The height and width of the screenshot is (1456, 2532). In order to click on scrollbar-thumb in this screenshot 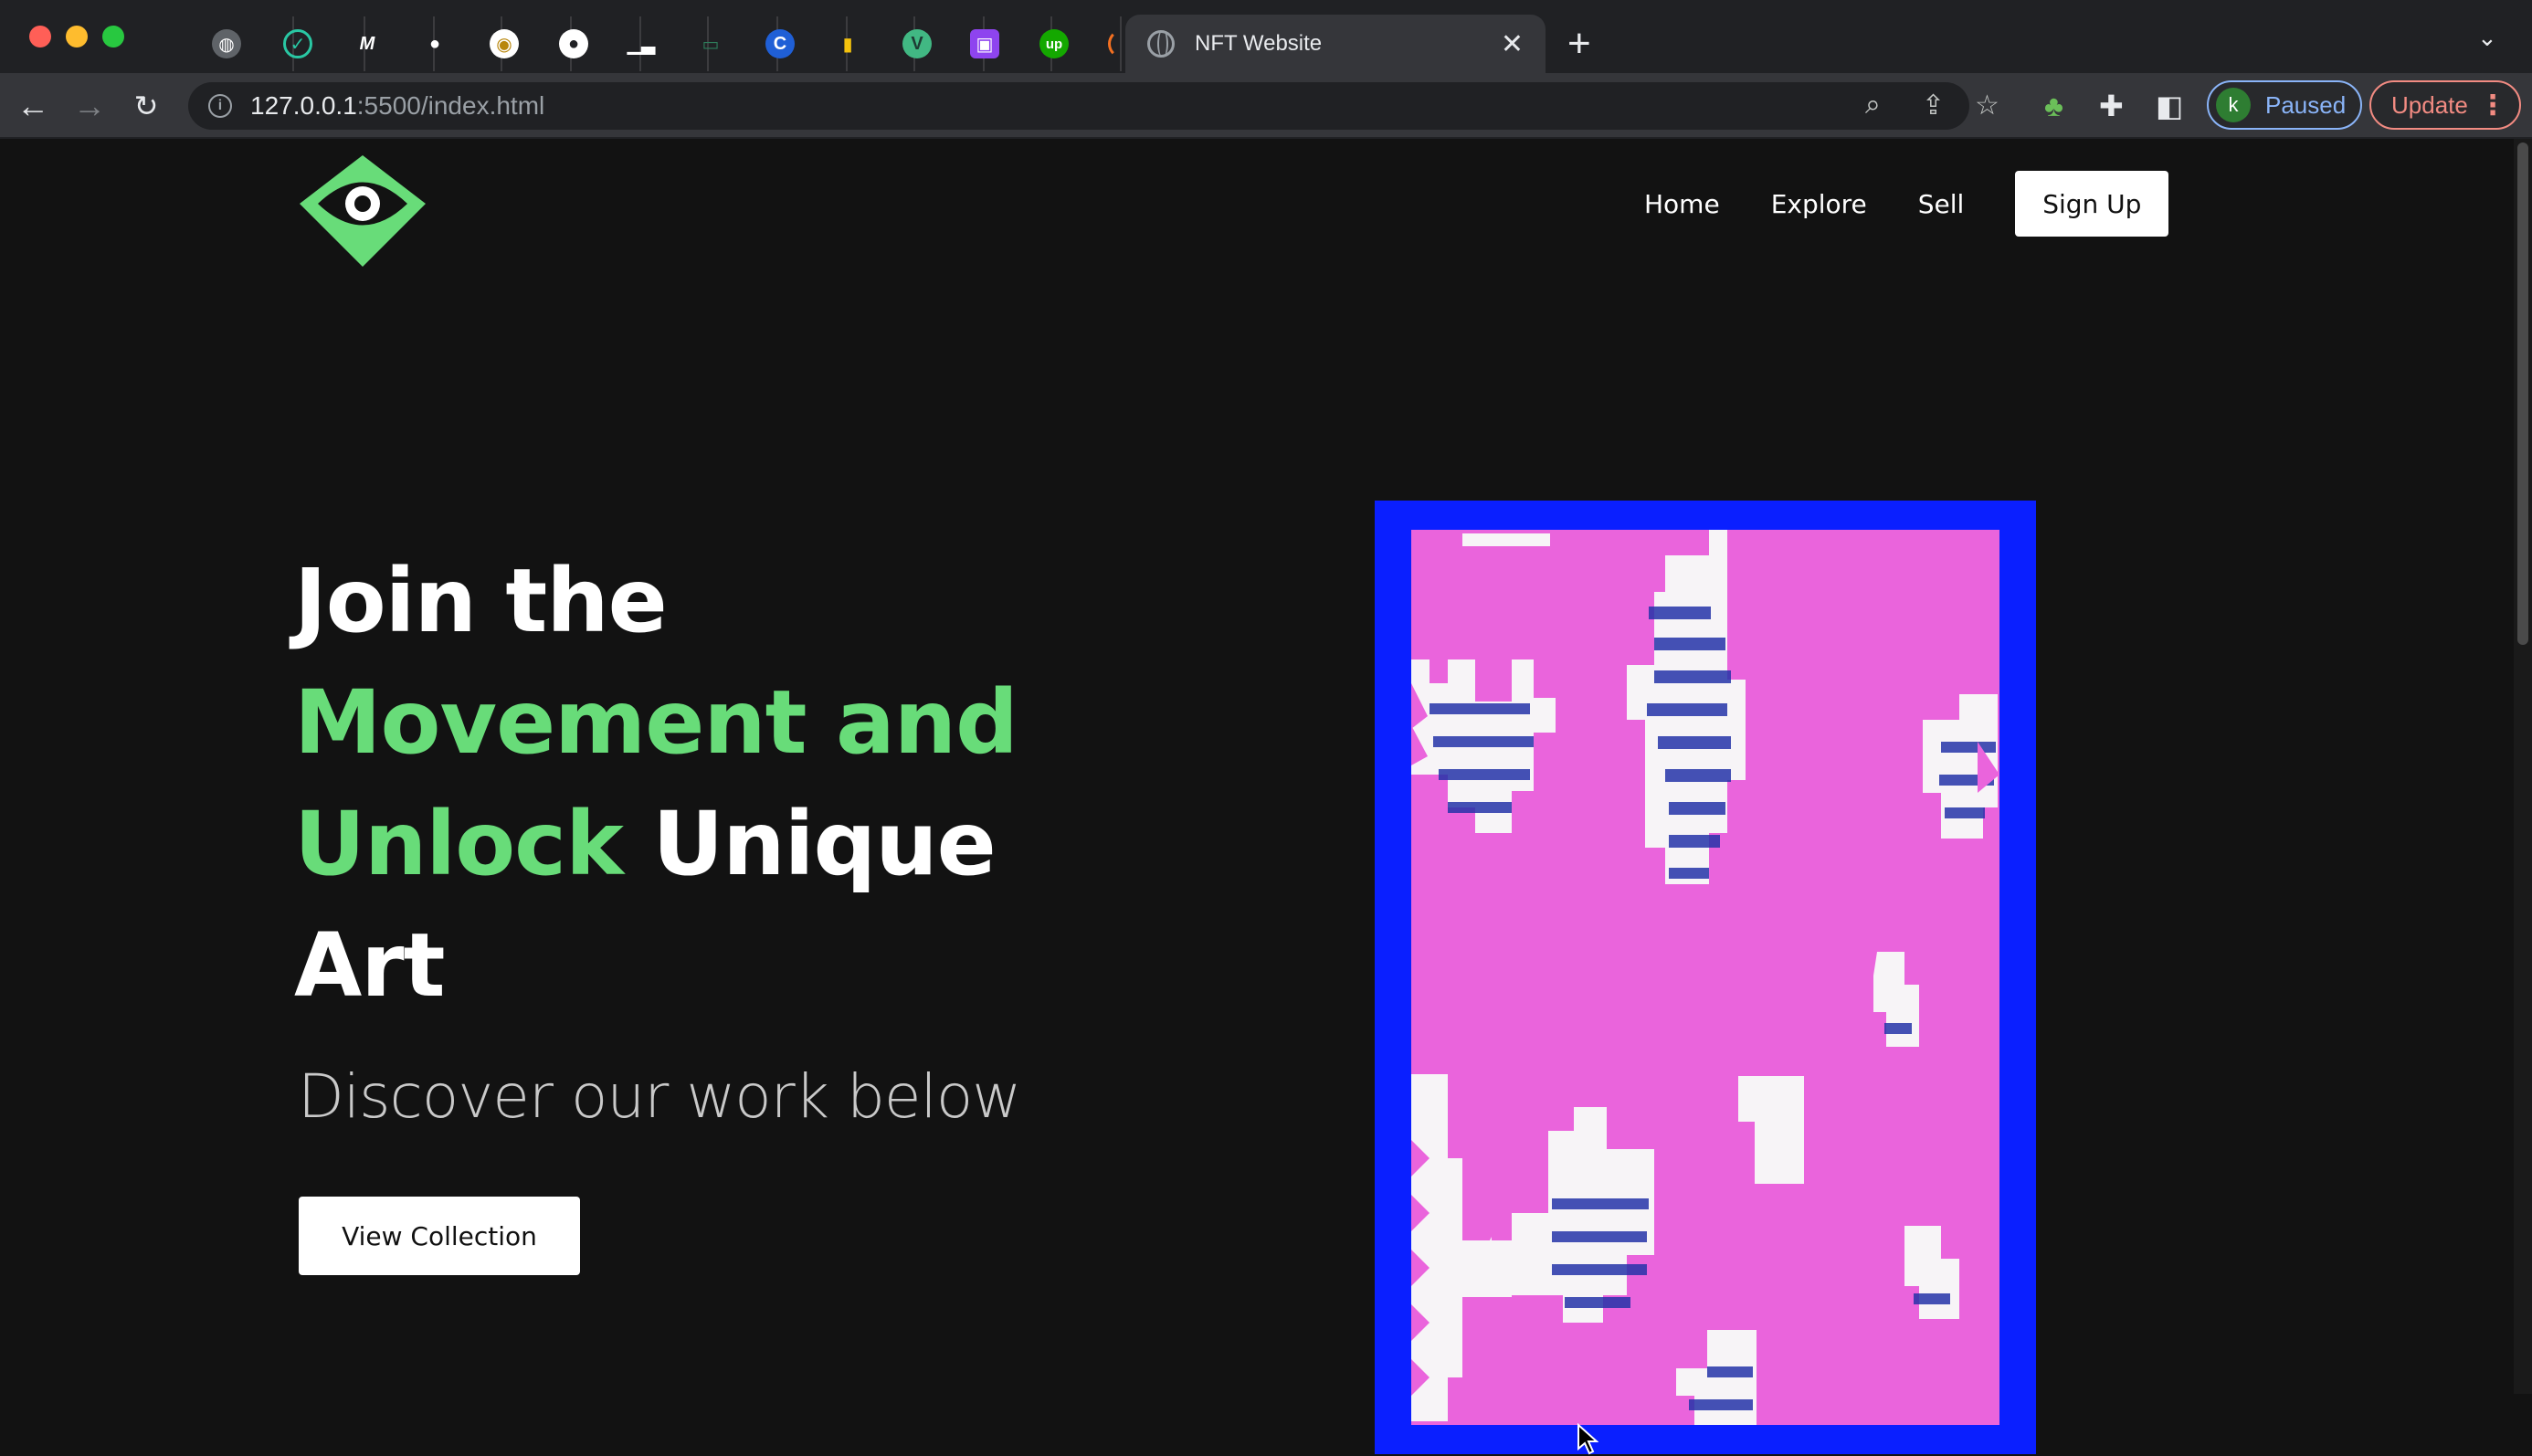, I will do `click(2522, 394)`.